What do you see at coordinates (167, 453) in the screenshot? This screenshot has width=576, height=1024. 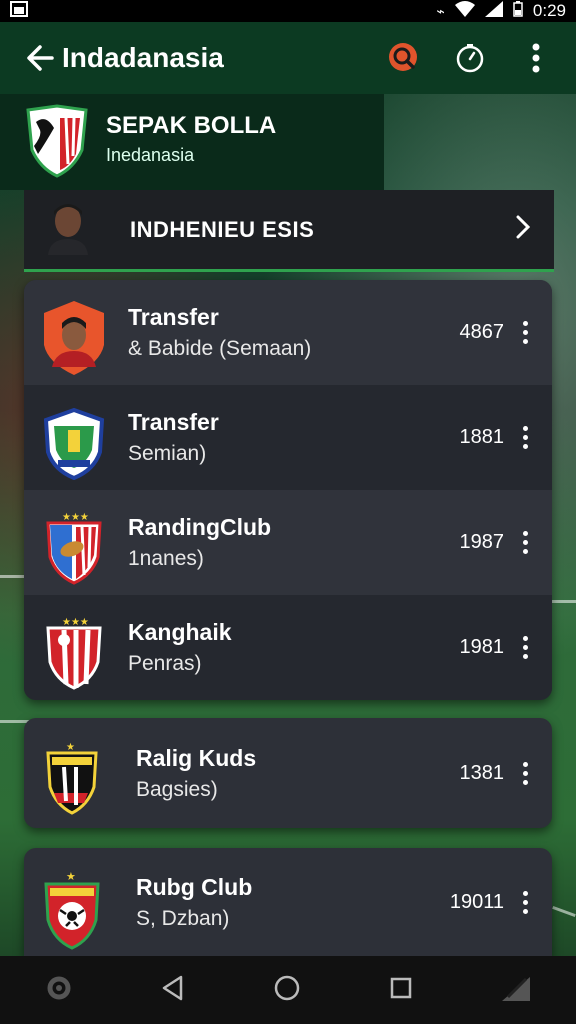 I see `item-subtitle: Semian)` at bounding box center [167, 453].